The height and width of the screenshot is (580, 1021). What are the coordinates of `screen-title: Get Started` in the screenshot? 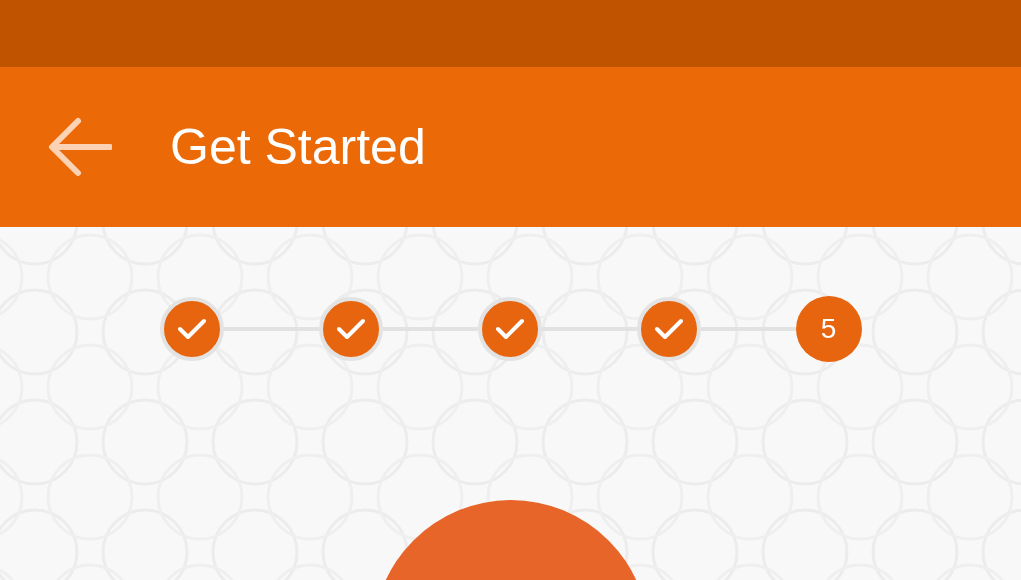 It's located at (298, 147).